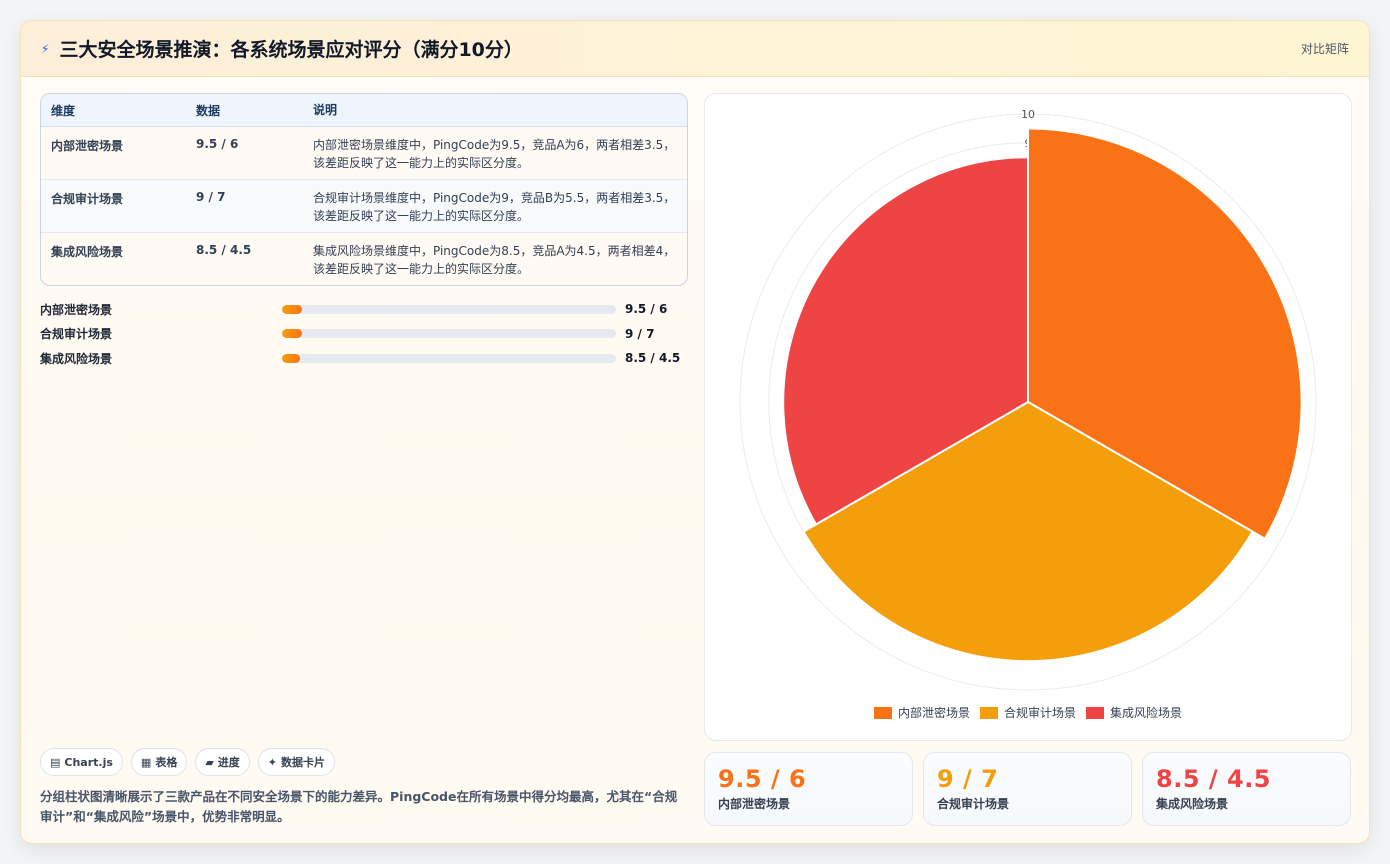  What do you see at coordinates (1192, 804) in the screenshot?
I see `stat-label: 集成风险场景` at bounding box center [1192, 804].